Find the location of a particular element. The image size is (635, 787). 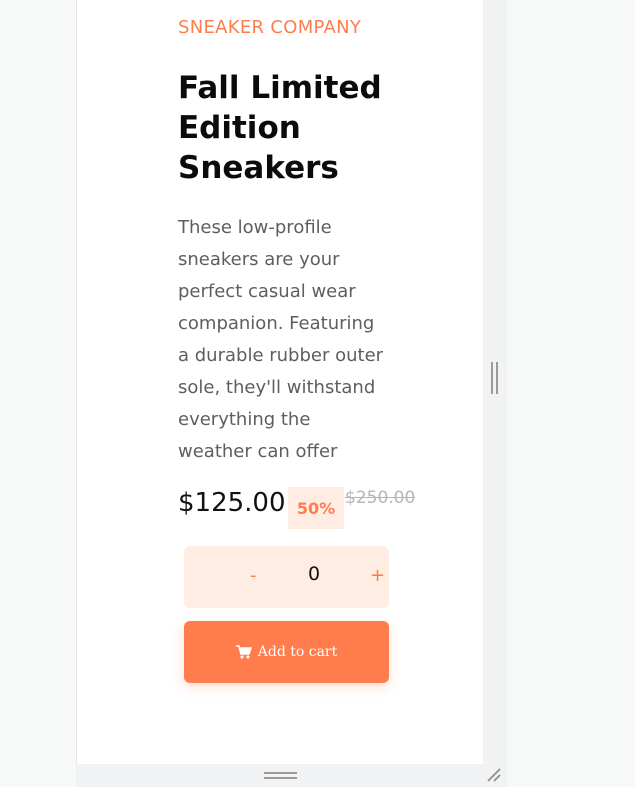

horizontal-resize-handle is located at coordinates (280, 775).